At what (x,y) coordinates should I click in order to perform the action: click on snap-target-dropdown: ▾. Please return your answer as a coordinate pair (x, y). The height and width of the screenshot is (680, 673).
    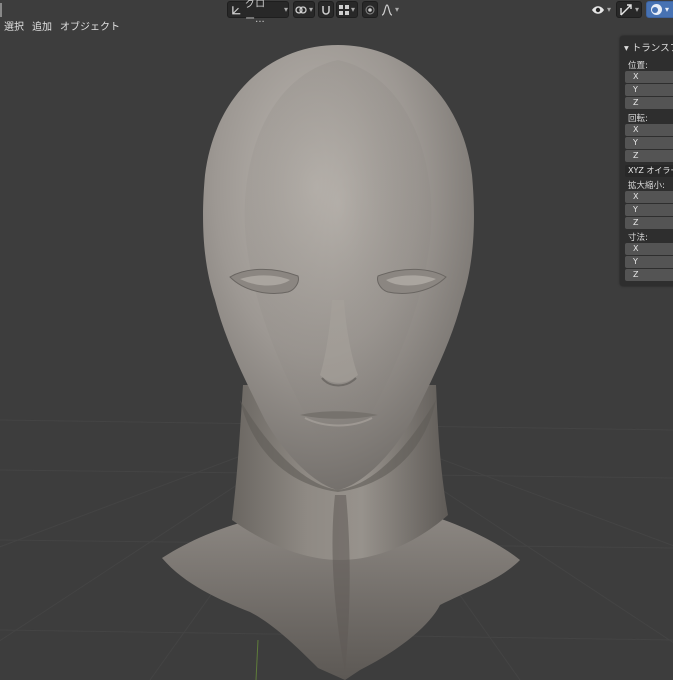
    Looking at the image, I should click on (304, 9).